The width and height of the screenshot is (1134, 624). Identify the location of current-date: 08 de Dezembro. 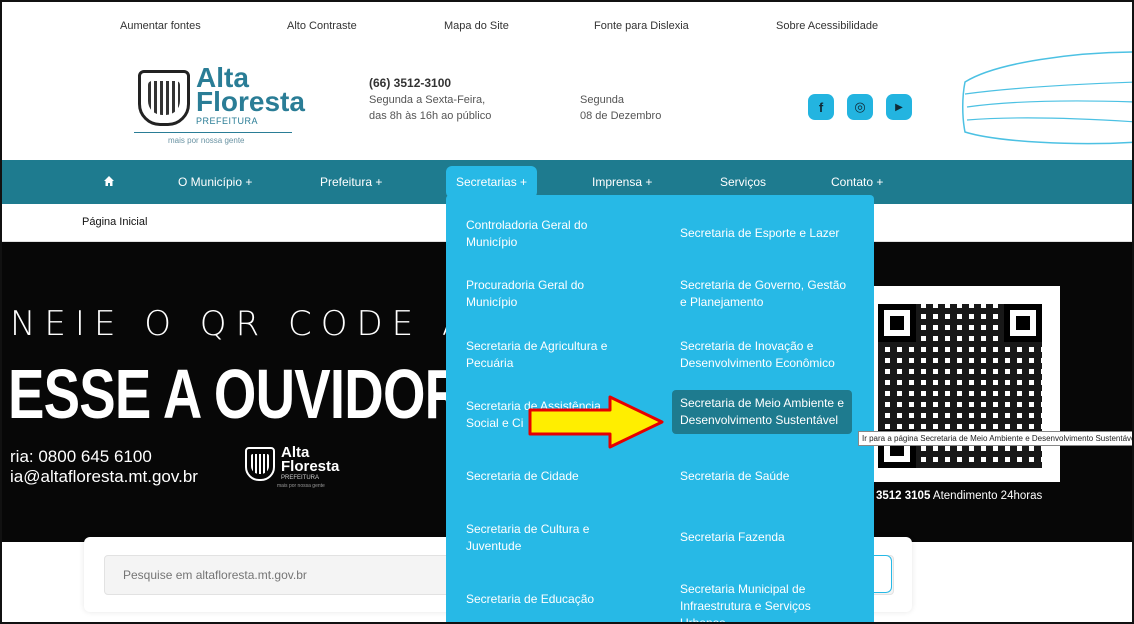
(621, 116).